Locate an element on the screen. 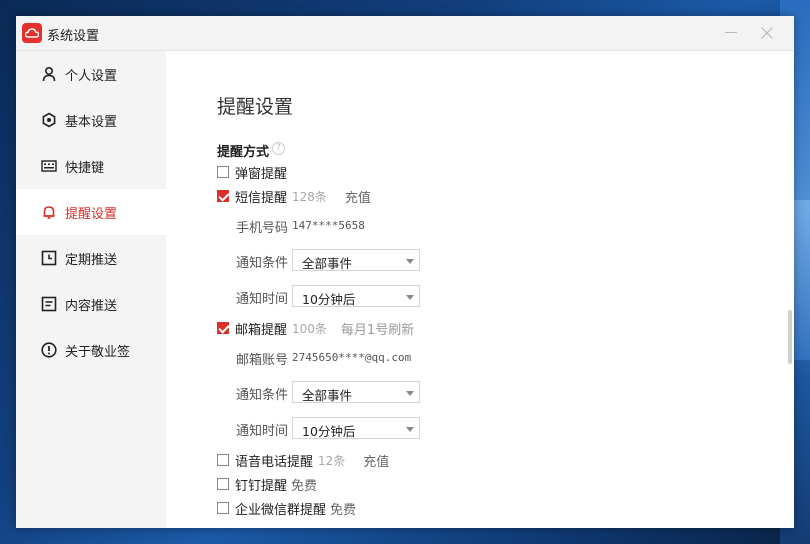 The image size is (810, 544). sidebar-item-label: 个人设置 is located at coordinates (91, 76).